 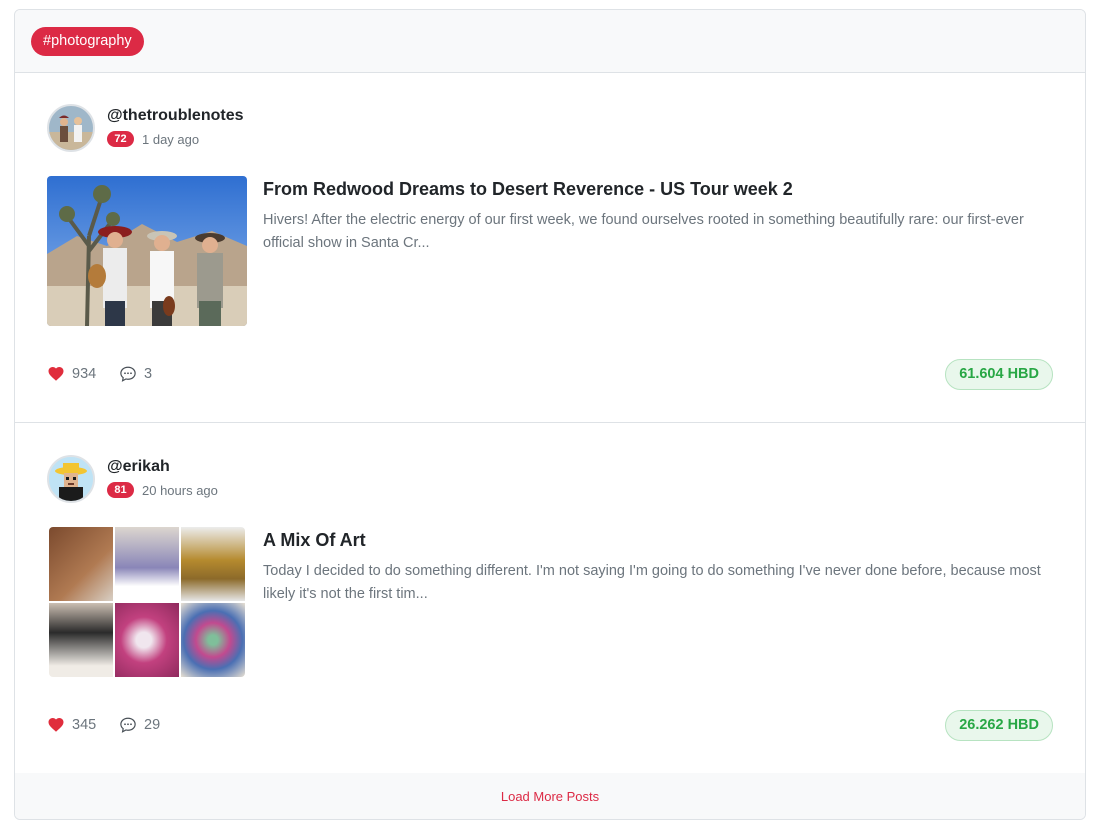 I want to click on post-timestamp: 20 hours ago, so click(x=180, y=490).